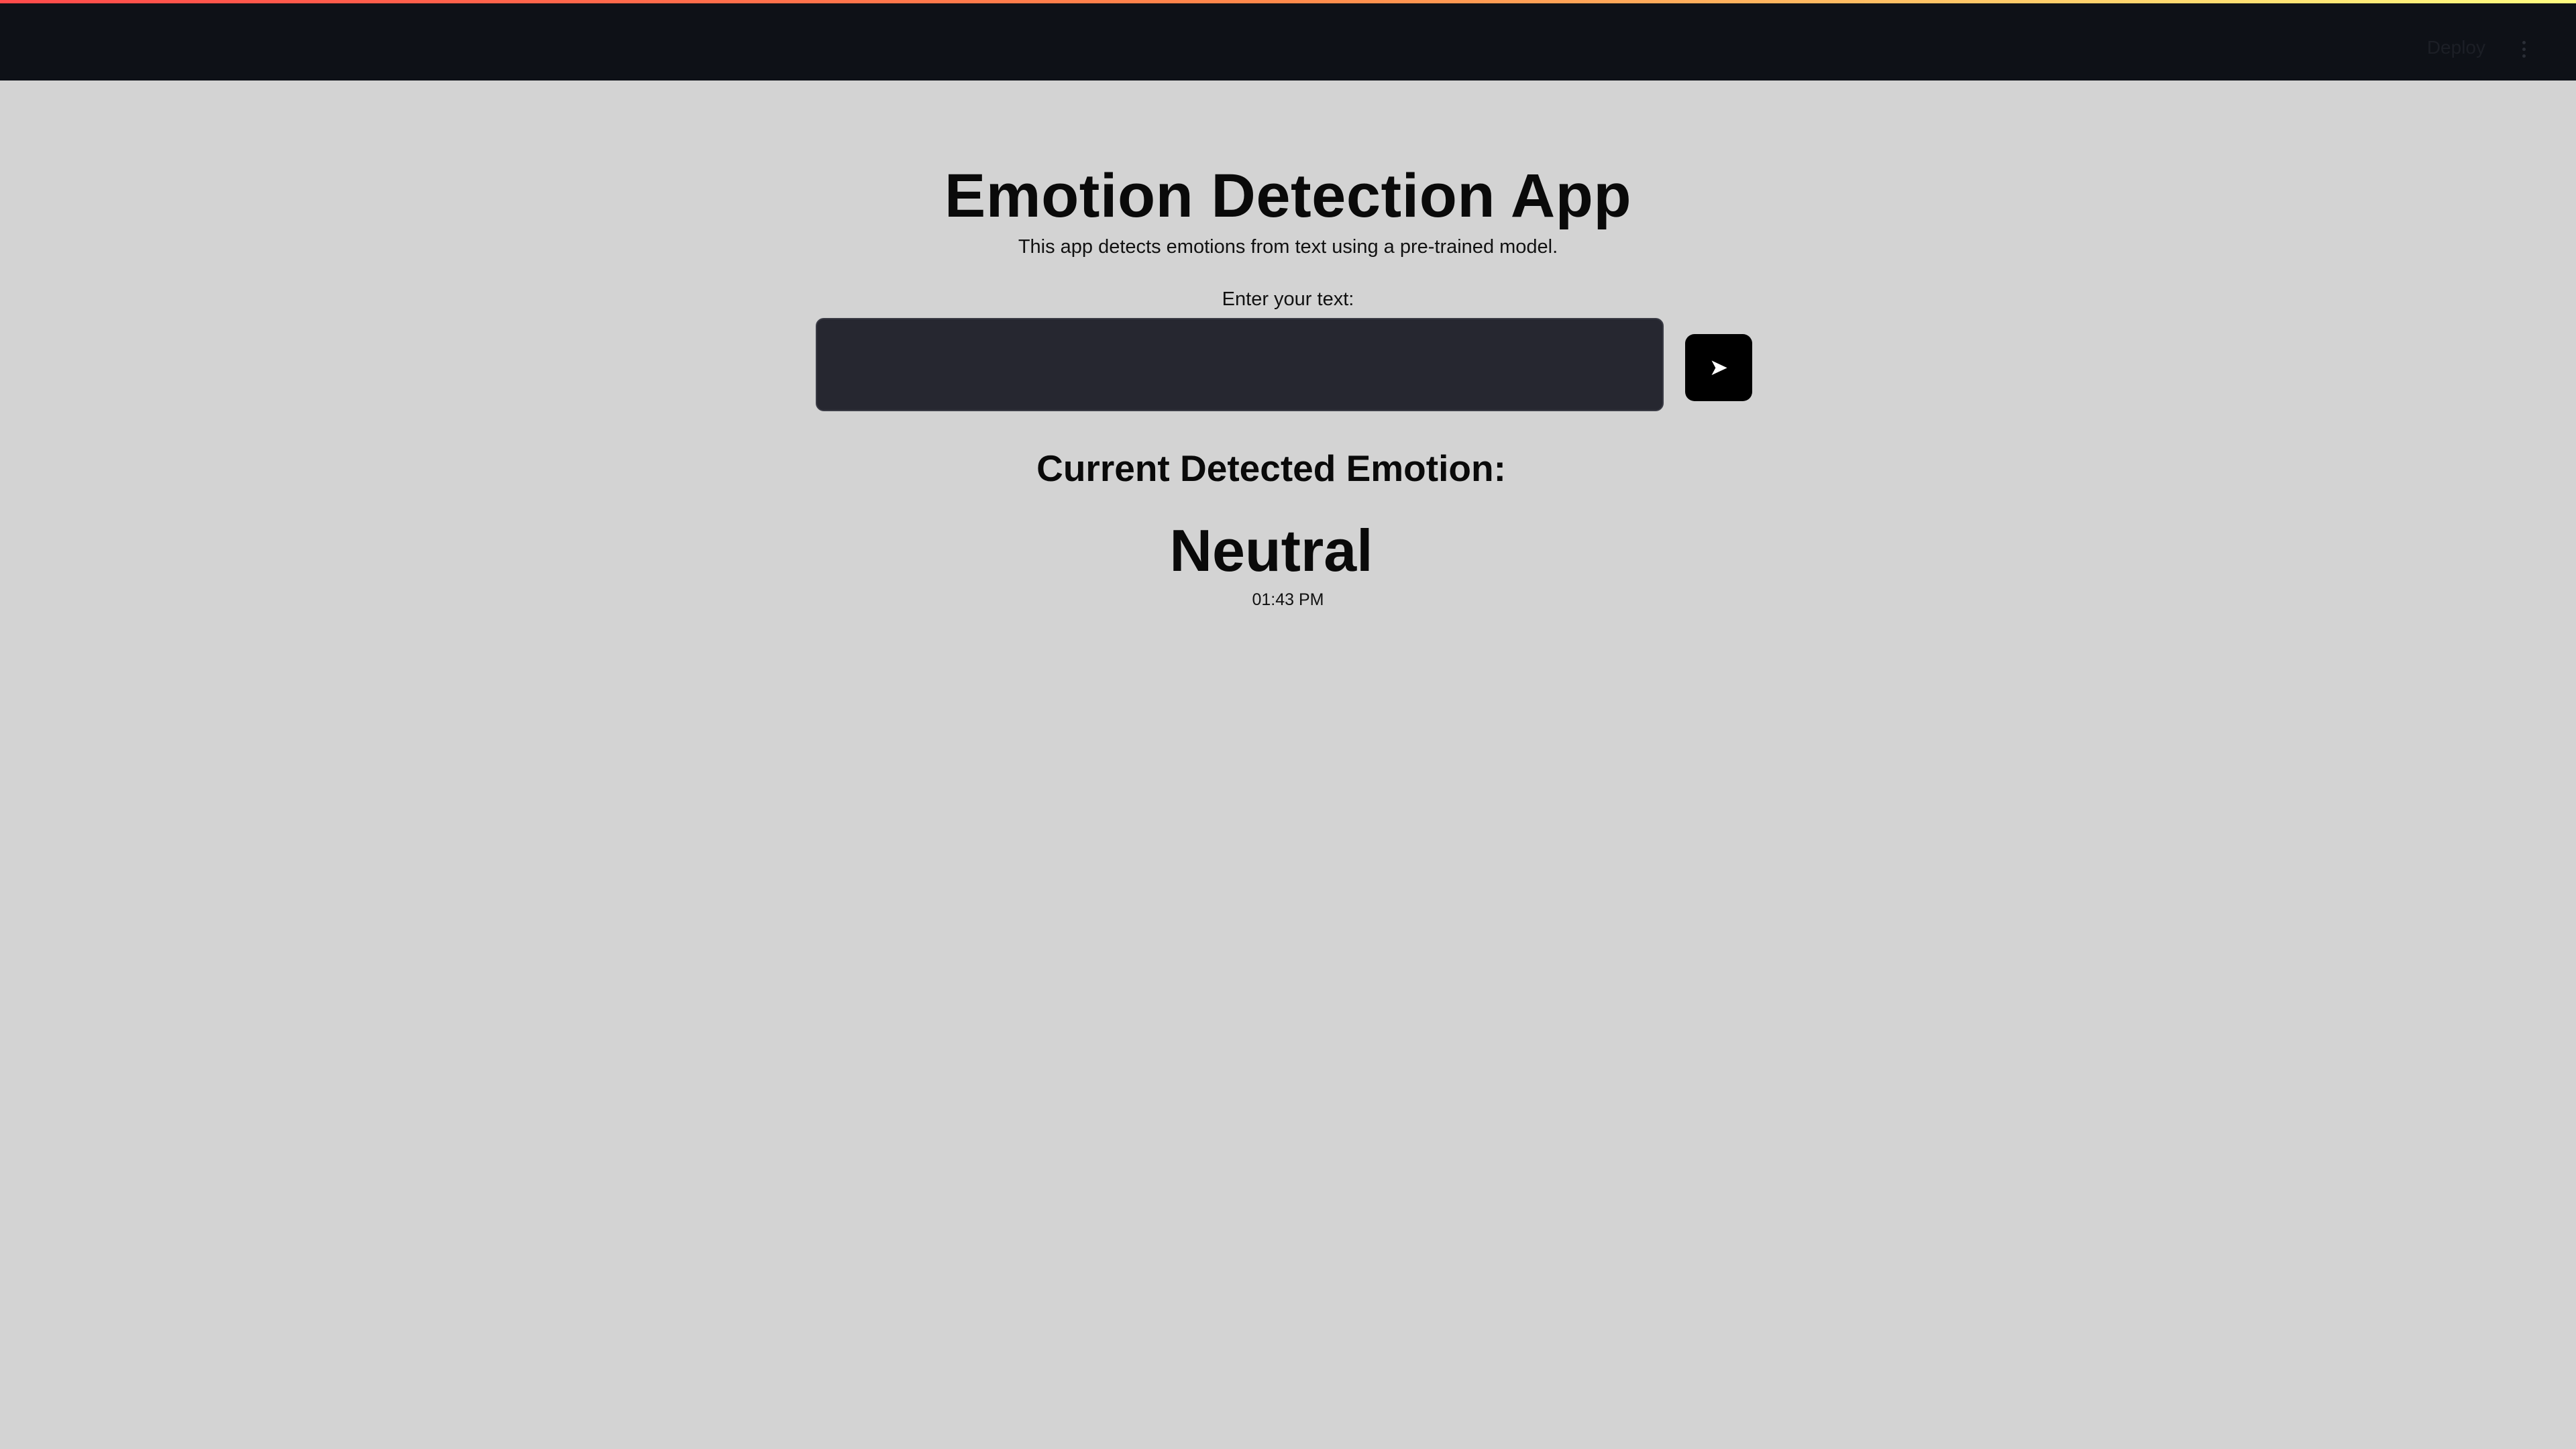 Image resolution: width=2576 pixels, height=1449 pixels. I want to click on send-arrow-icon: ➤, so click(1719, 367).